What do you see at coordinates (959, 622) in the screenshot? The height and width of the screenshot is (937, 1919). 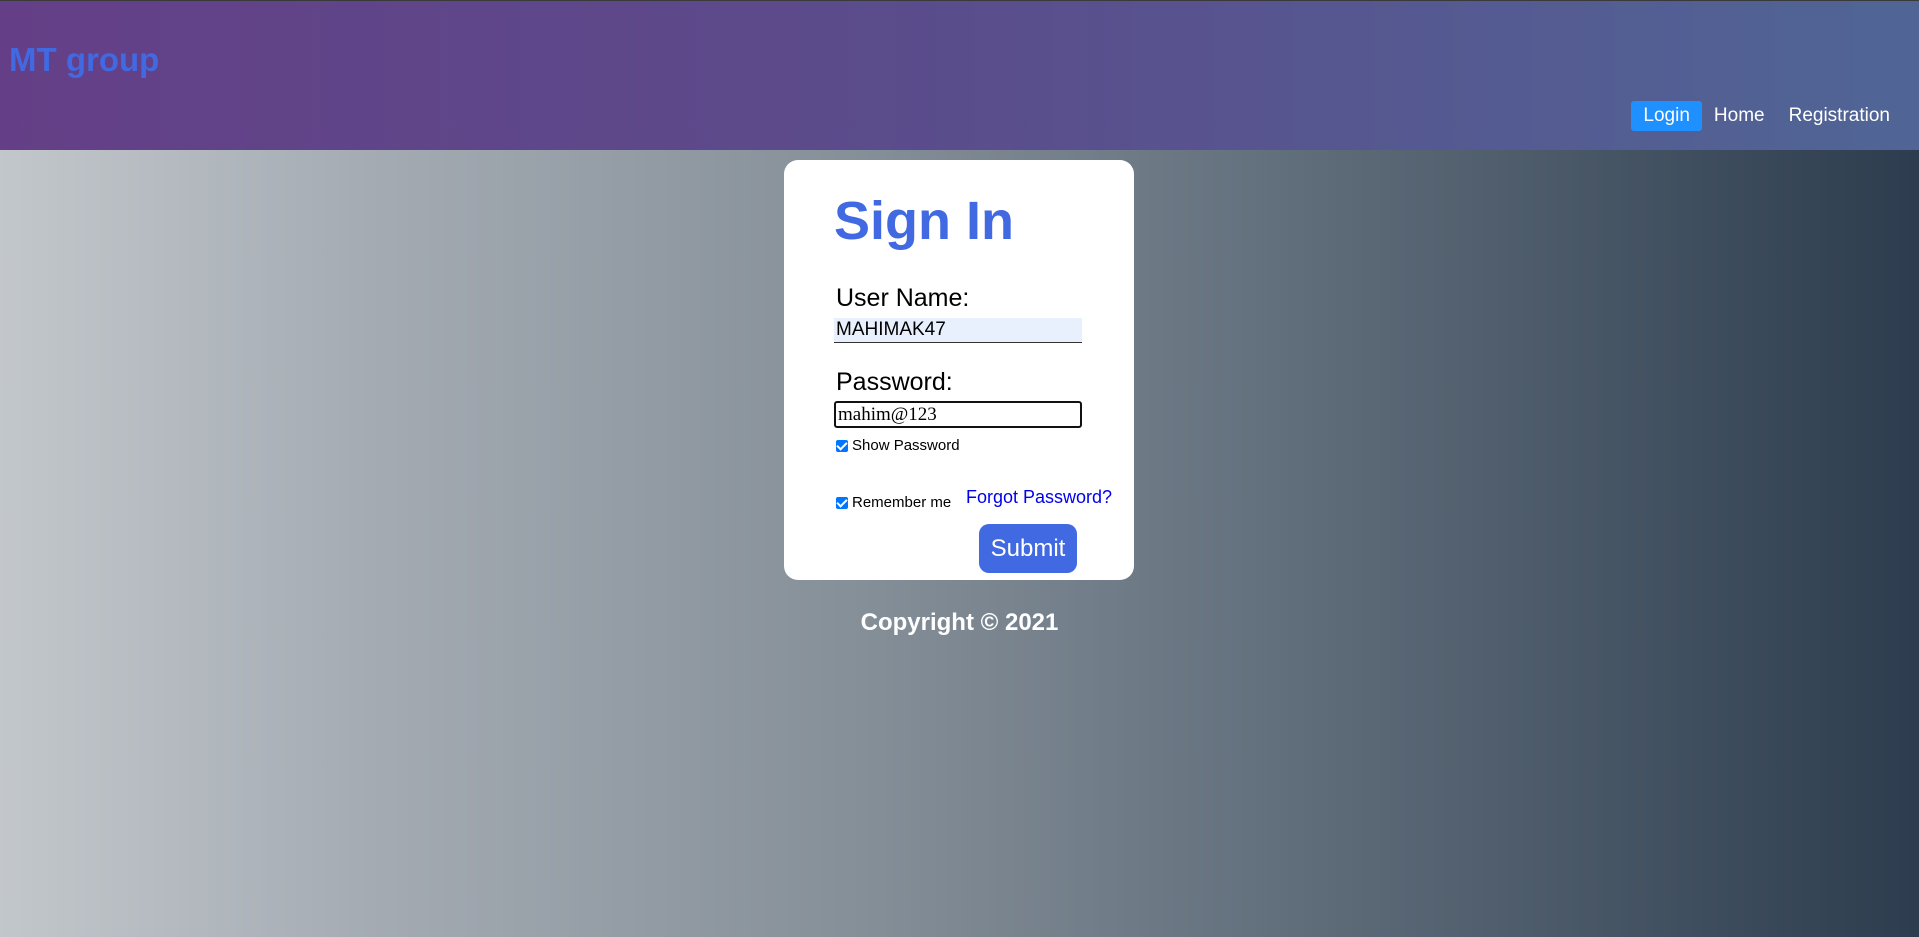 I see `copyright-footer: Copyright © 2021` at bounding box center [959, 622].